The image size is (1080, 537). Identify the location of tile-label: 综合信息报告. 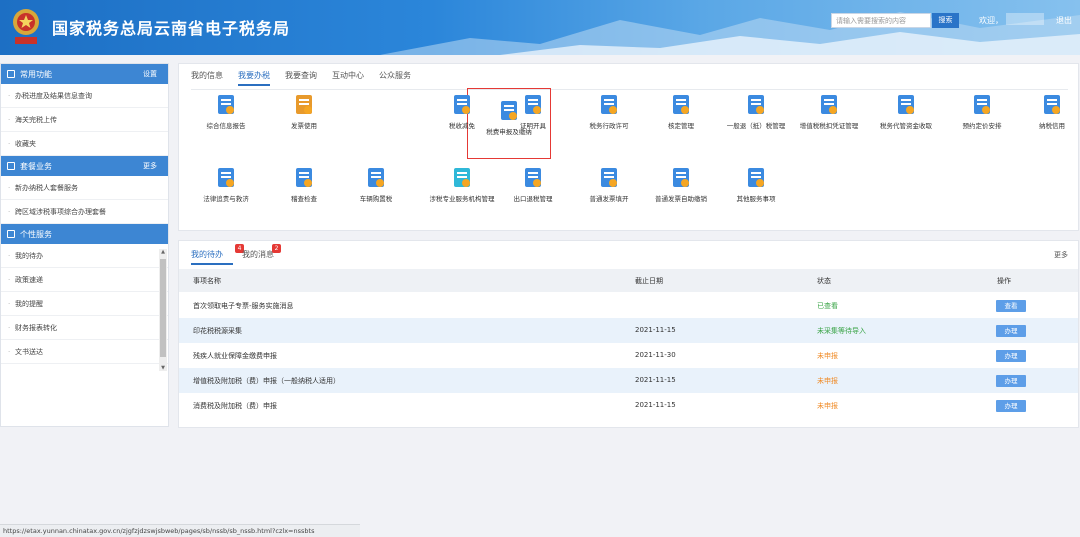
(226, 126).